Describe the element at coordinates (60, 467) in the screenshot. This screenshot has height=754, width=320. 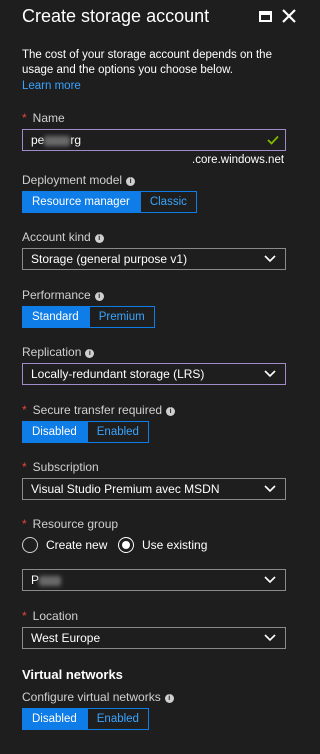
I see `subscription-label: * Subscription` at that location.